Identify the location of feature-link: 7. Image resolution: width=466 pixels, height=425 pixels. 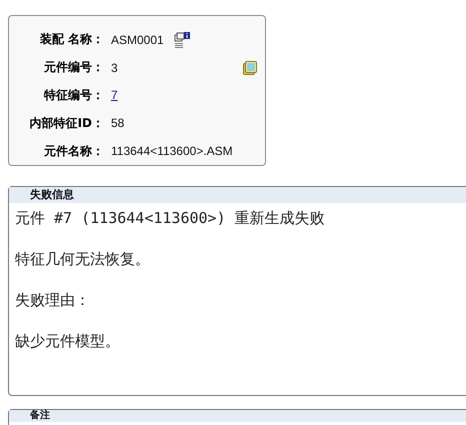
(114, 95).